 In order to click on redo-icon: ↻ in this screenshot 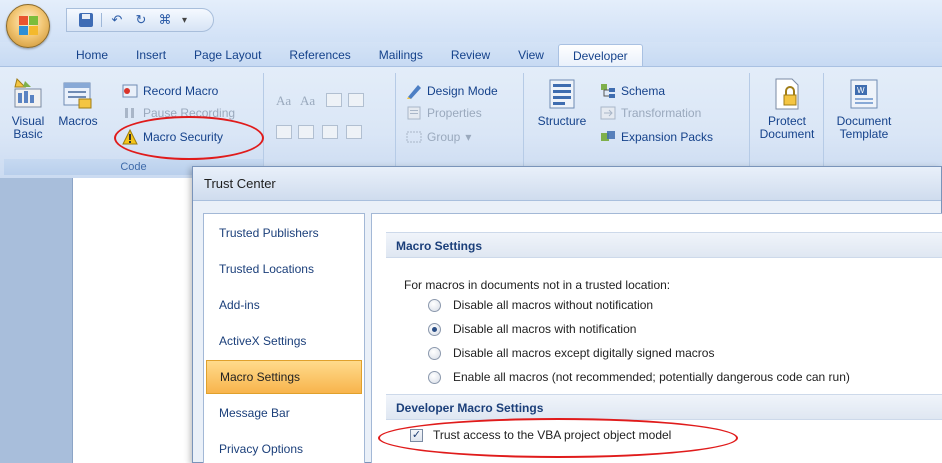, I will do `click(141, 20)`.